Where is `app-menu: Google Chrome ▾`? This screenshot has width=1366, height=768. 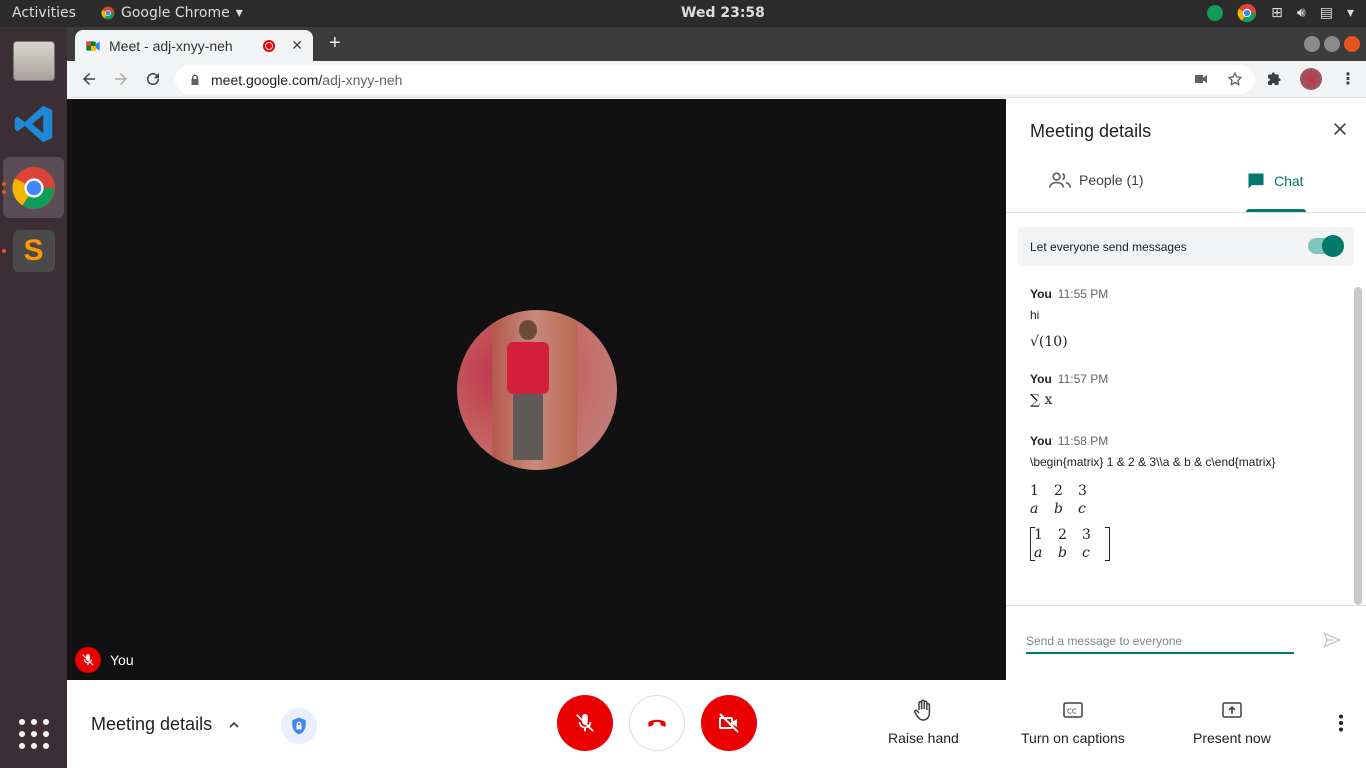
app-menu: Google Chrome ▾ is located at coordinates (172, 13).